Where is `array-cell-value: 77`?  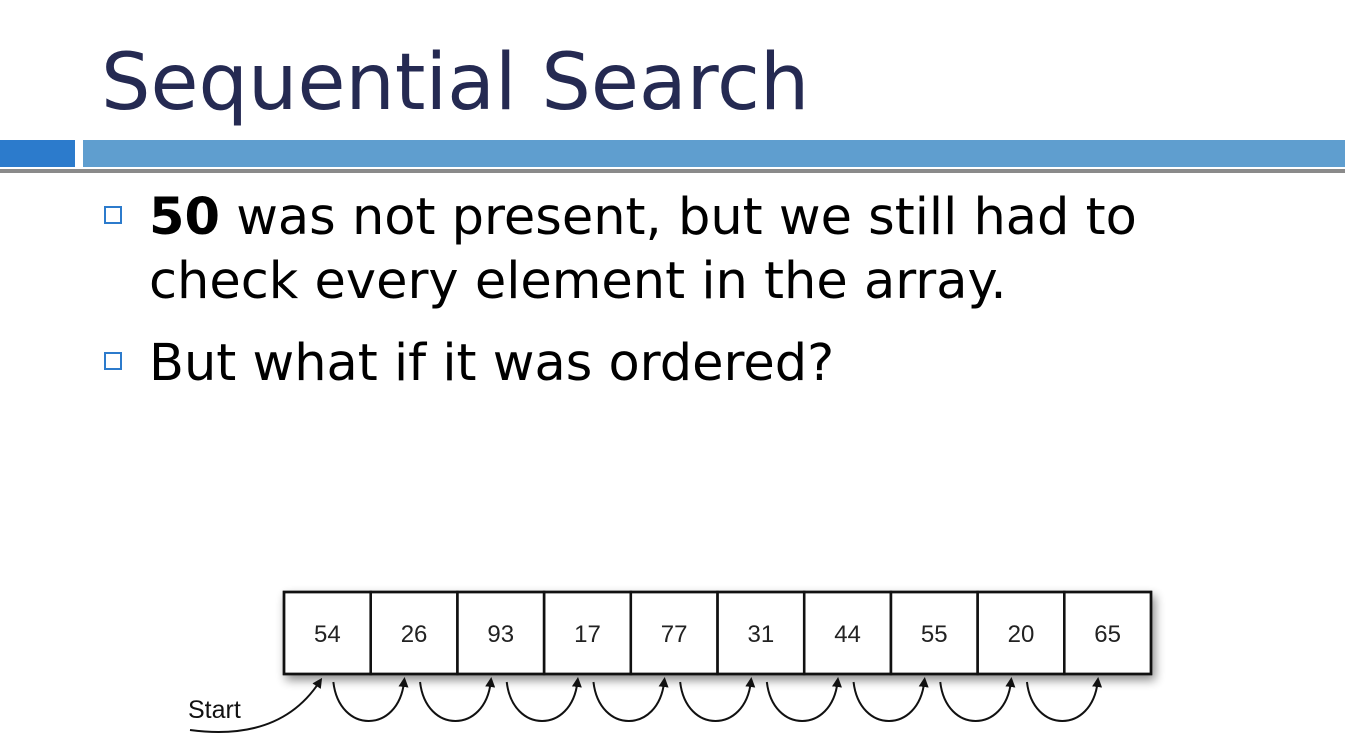 array-cell-value: 77 is located at coordinates (674, 634).